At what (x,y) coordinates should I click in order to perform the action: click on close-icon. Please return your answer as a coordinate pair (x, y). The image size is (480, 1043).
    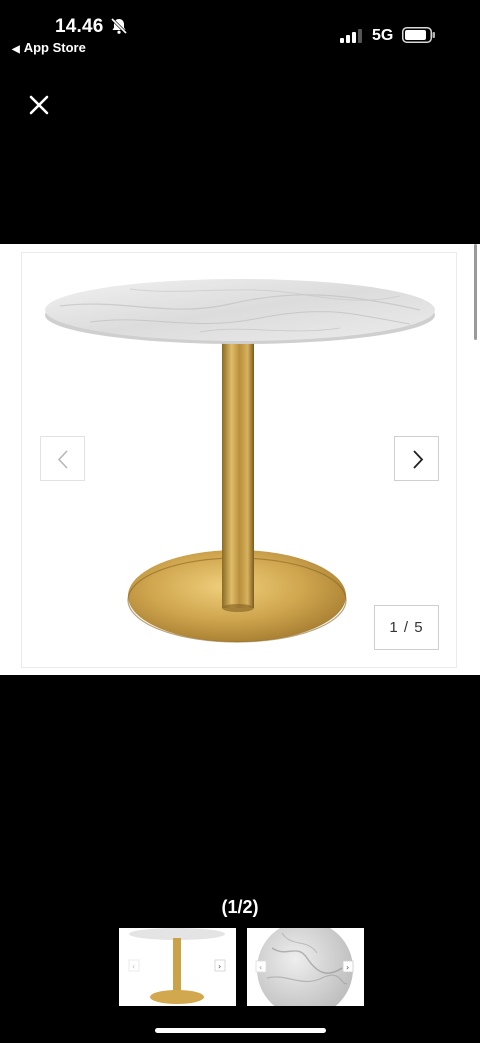
    Looking at the image, I should click on (39, 105).